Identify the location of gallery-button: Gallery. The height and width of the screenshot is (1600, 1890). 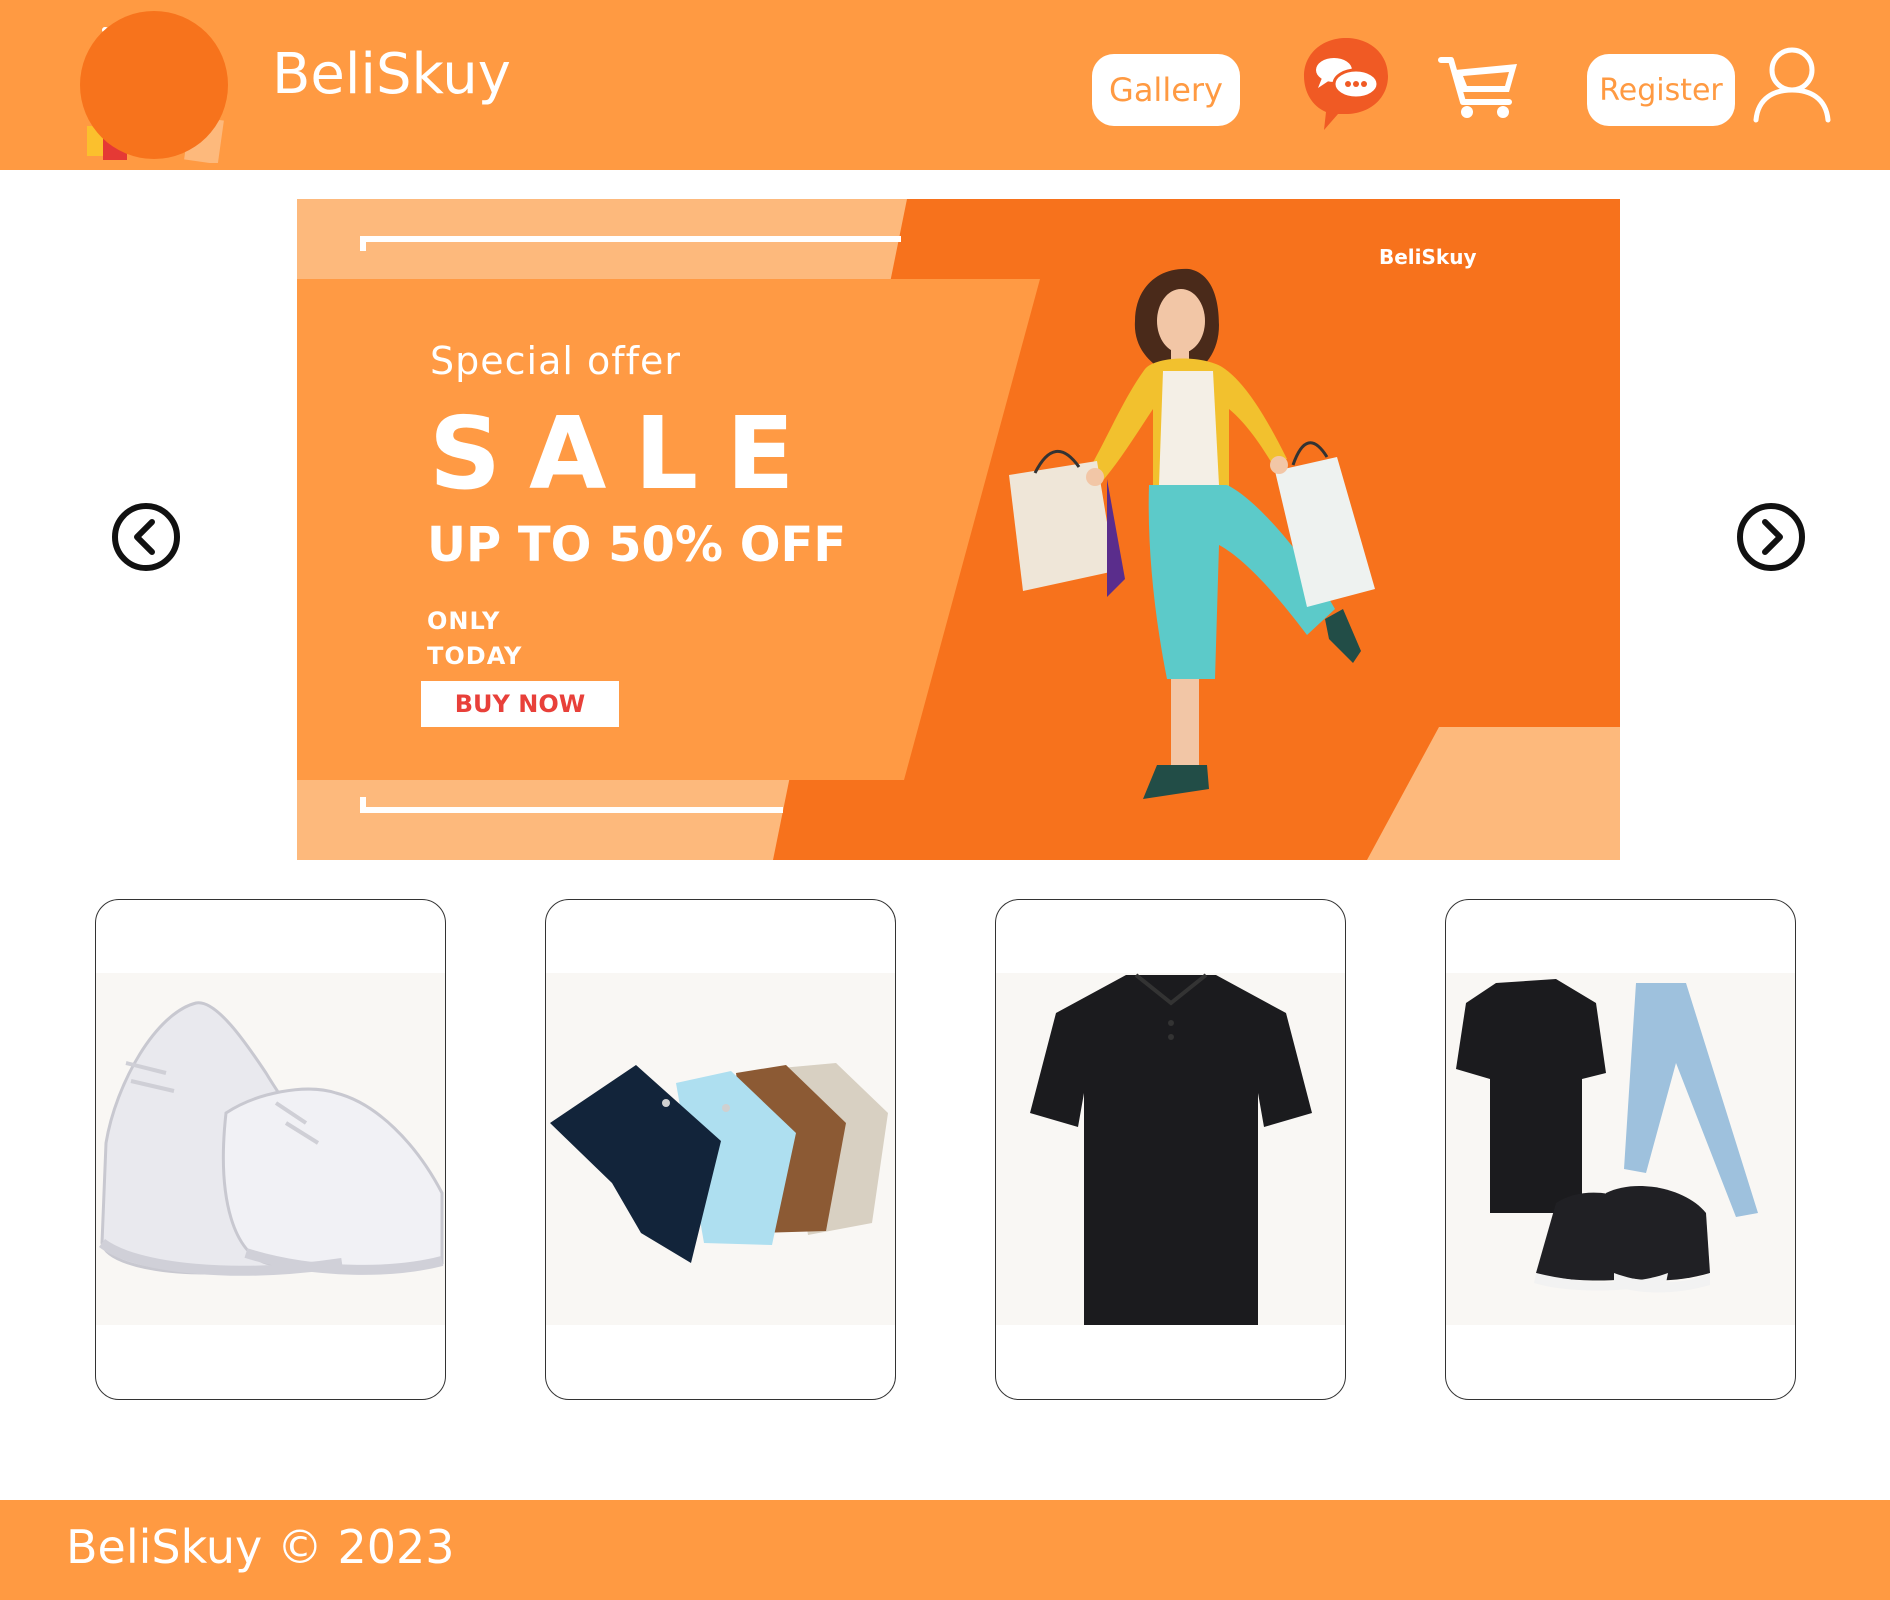
(1166, 90).